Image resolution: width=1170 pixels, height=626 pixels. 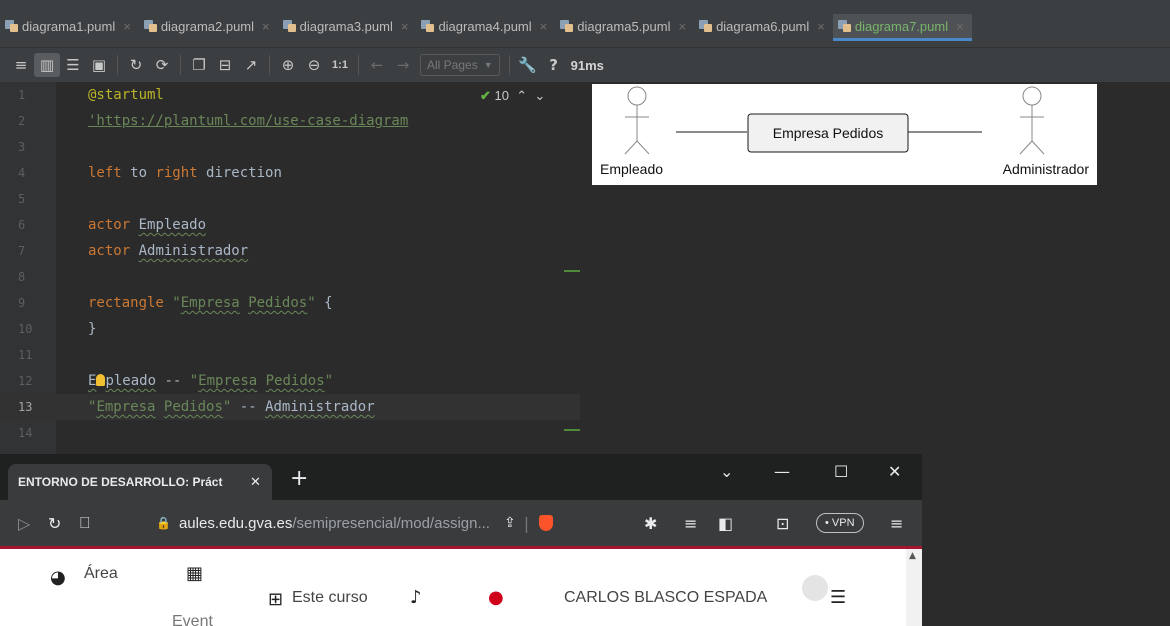 I want to click on code-line: 9 rectangle "Empresa Pedidos" {, so click(x=290, y=303).